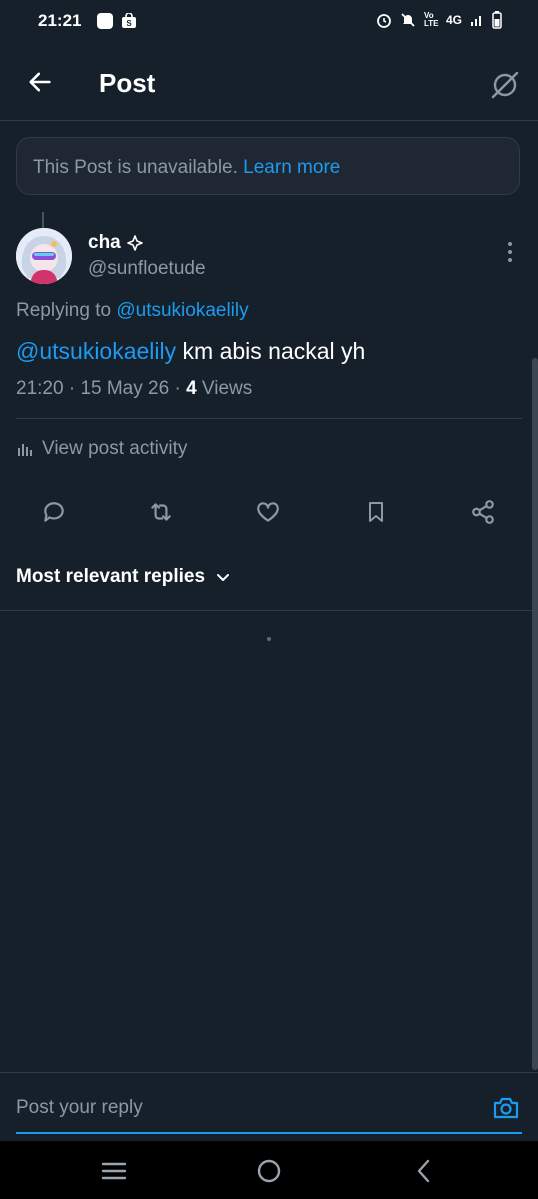 The height and width of the screenshot is (1199, 538). Describe the element at coordinates (104, 242) in the screenshot. I see `display-name-text: cha` at that location.